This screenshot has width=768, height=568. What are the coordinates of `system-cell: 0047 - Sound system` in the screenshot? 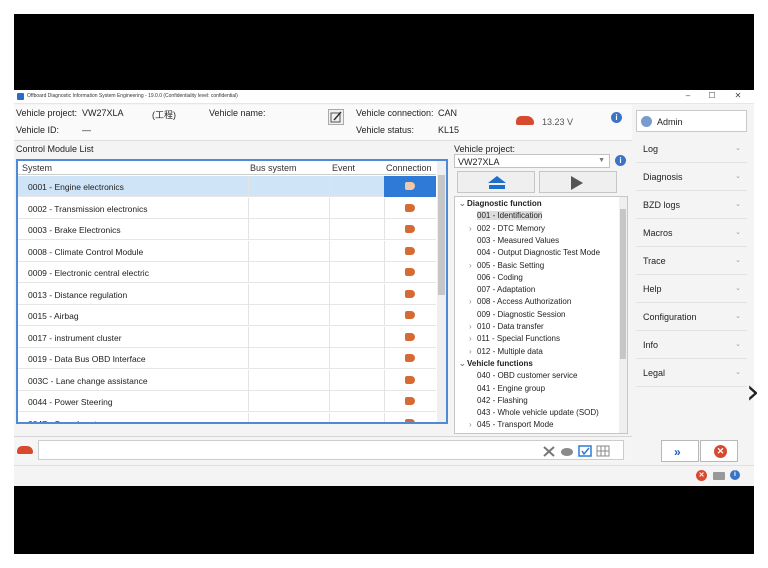 It's located at (68, 421).